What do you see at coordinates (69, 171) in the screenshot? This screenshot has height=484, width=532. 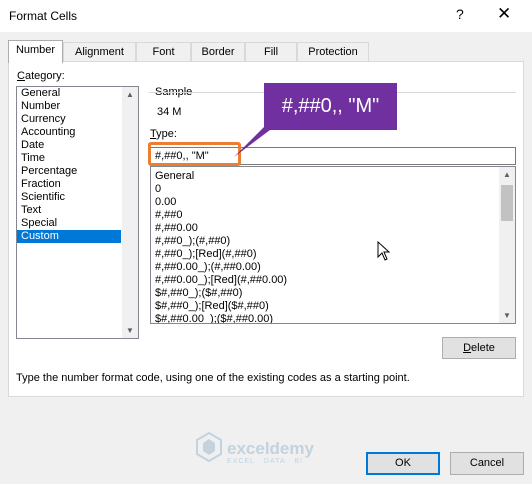 I see `category-item-percentage: Percentage` at bounding box center [69, 171].